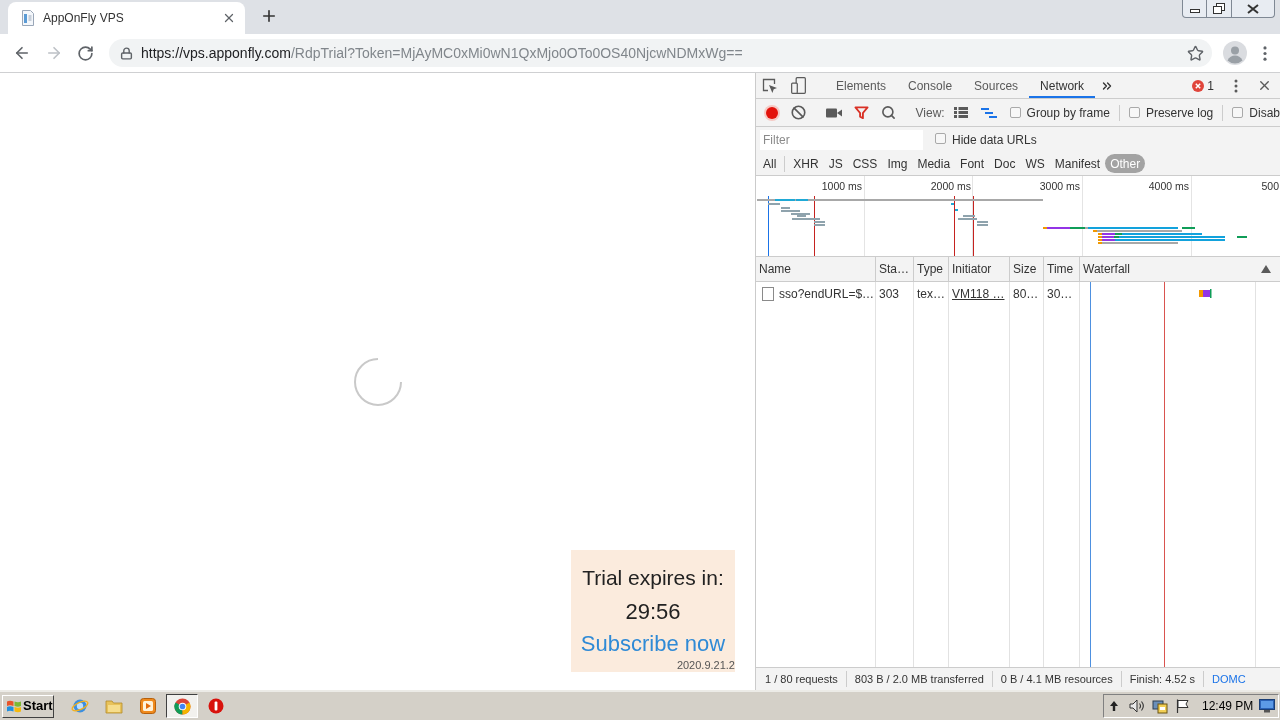 This screenshot has width=1280, height=720. I want to click on avatar-icon, so click(1235, 53).